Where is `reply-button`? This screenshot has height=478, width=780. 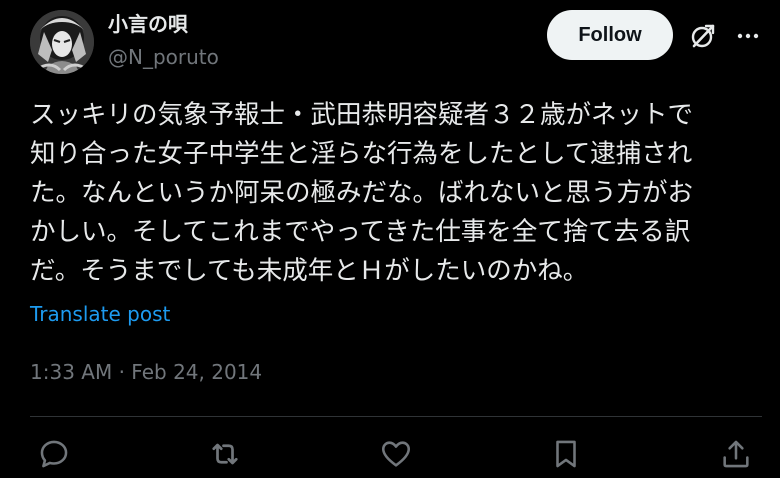 reply-button is located at coordinates (54, 454).